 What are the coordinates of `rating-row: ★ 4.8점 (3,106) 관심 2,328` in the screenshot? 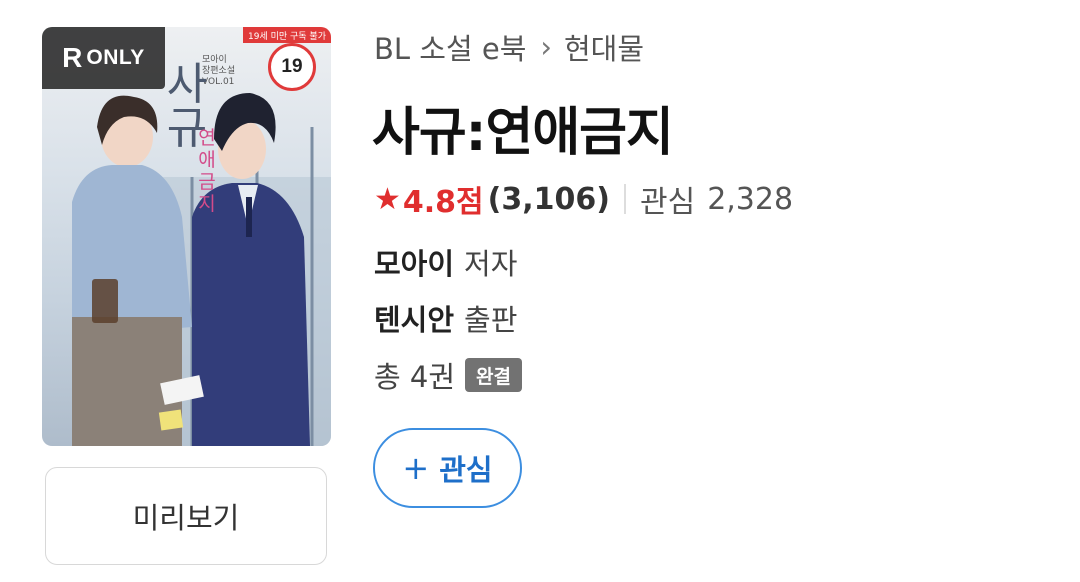 It's located at (583, 199).